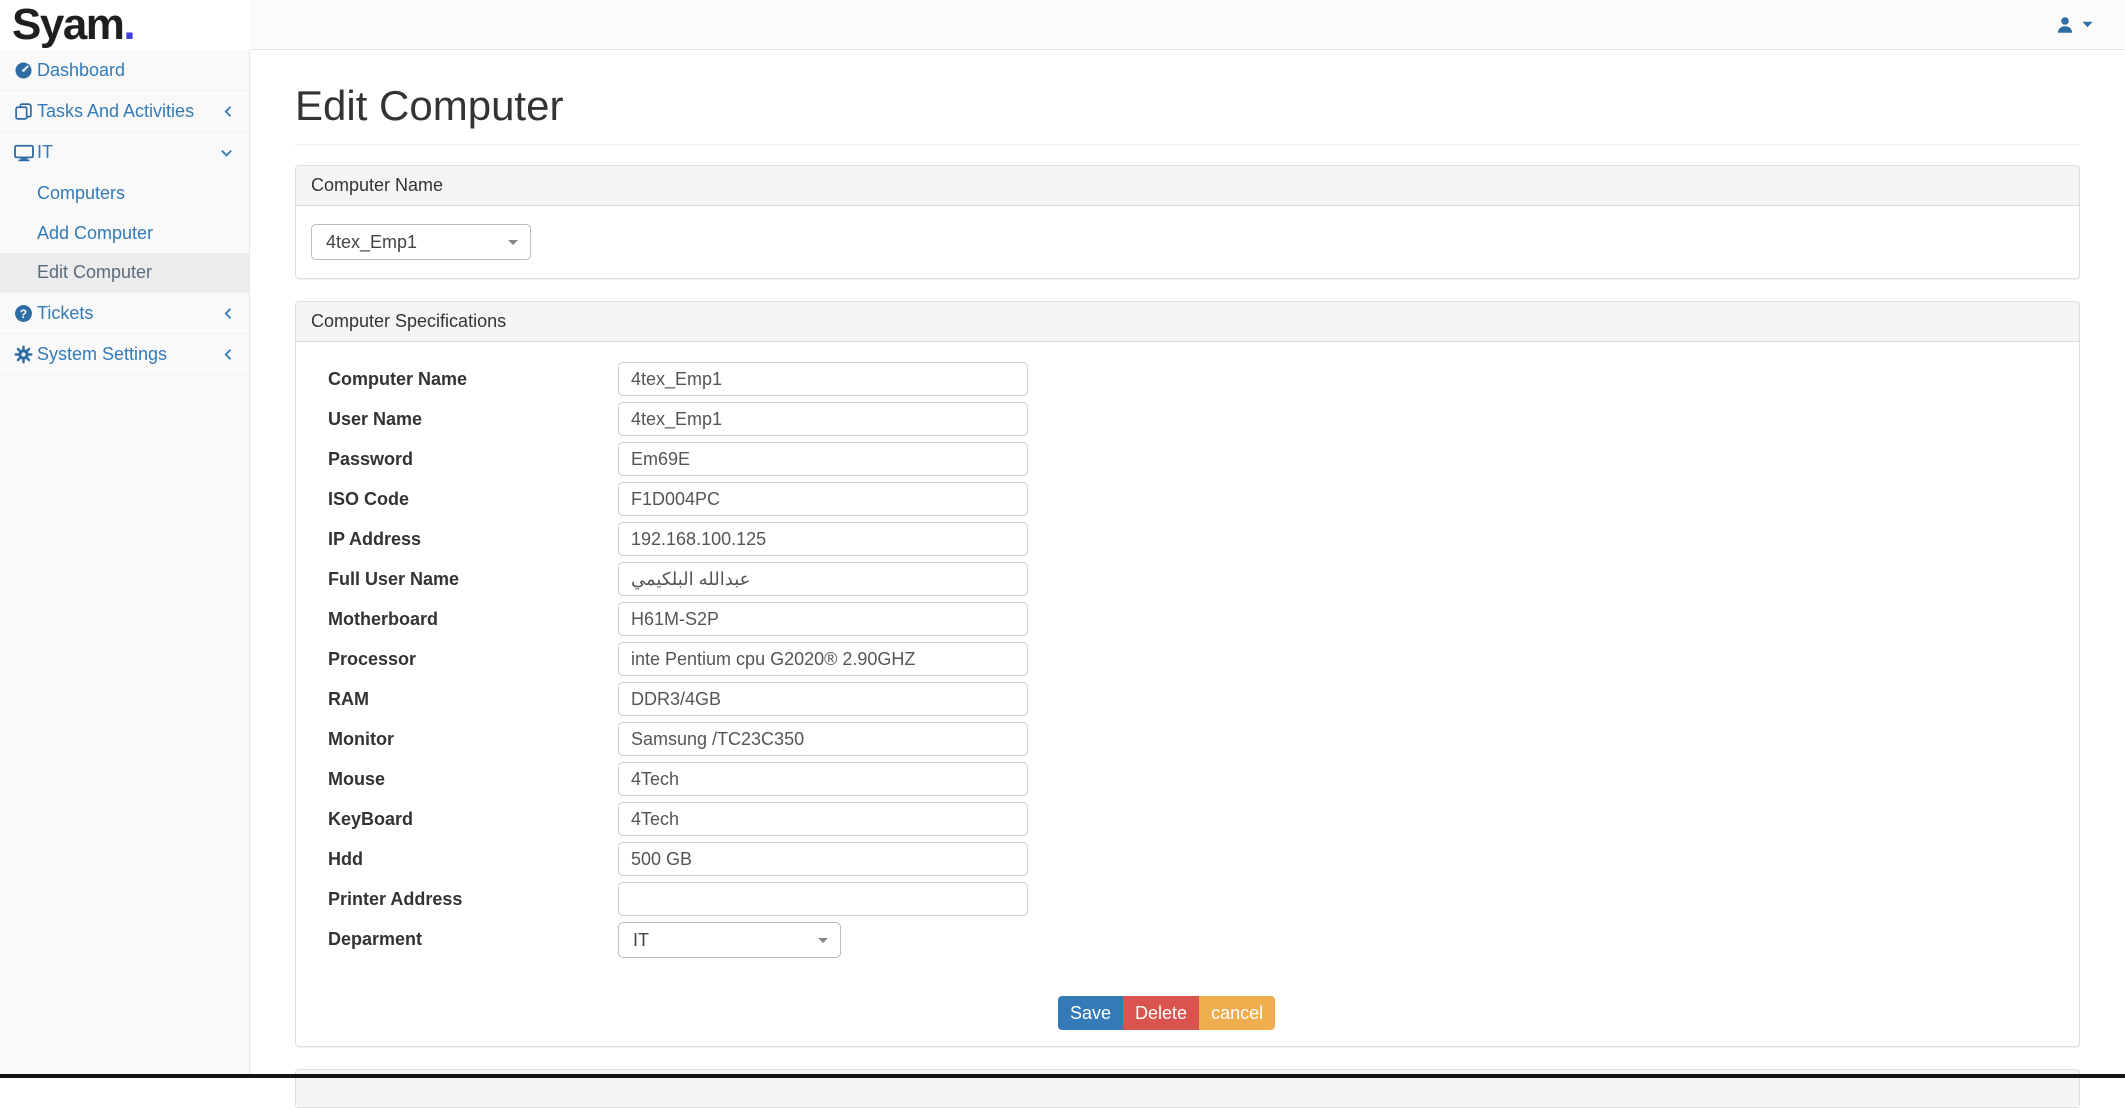 The image size is (2125, 1108). I want to click on logo: Syam., so click(125, 25).